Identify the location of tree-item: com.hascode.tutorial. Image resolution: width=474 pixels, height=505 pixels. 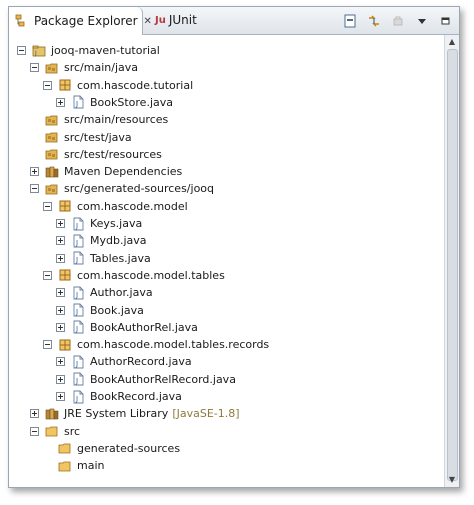
(118, 85).